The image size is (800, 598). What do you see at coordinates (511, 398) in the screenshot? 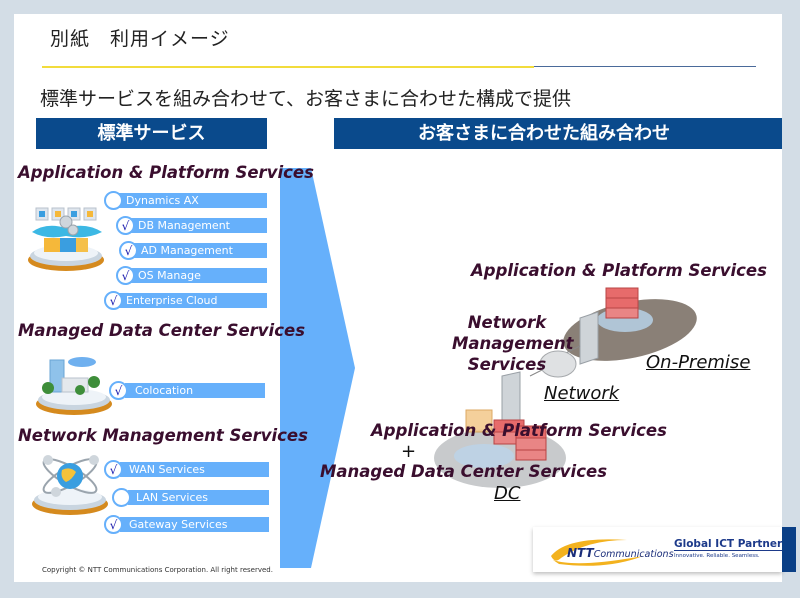
I see `dc-gateway-icon` at bounding box center [511, 398].